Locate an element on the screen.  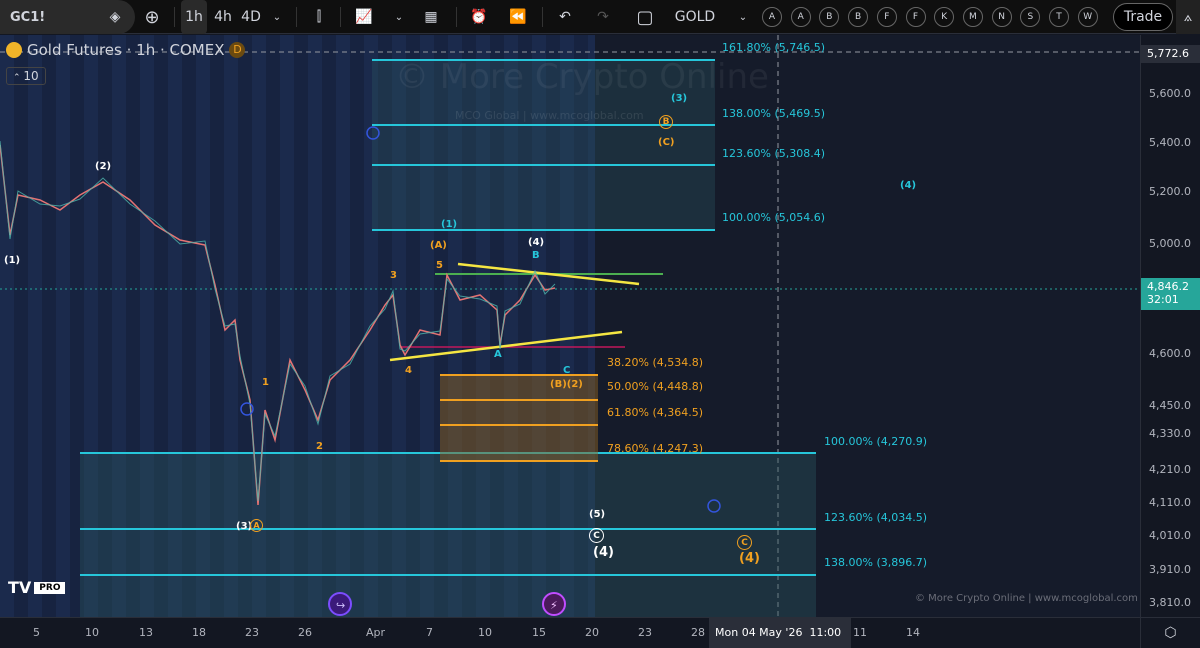
quick-symbol-button: W is located at coordinates (1087, 17).